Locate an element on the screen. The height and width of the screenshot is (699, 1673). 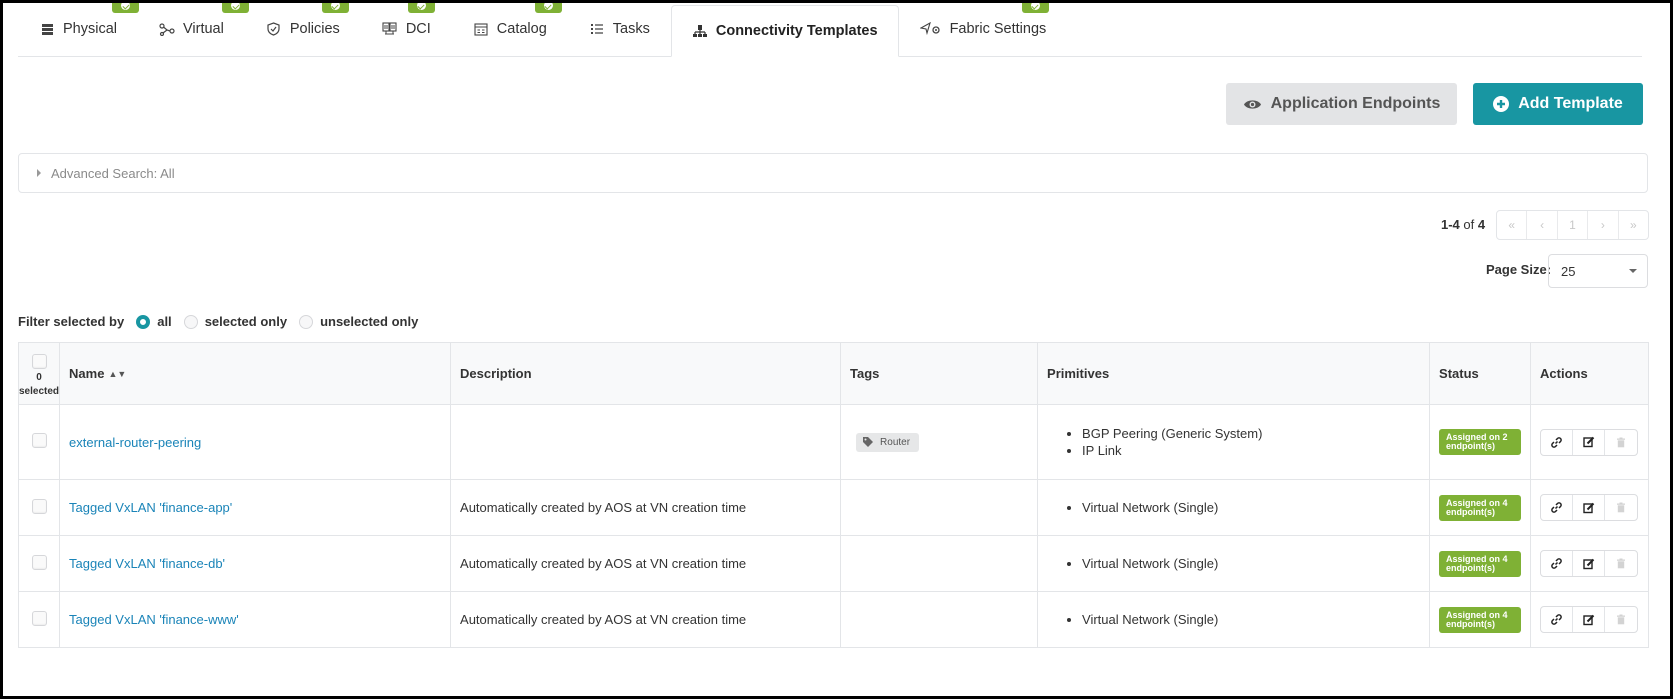
tag-chip: Router is located at coordinates (888, 442).